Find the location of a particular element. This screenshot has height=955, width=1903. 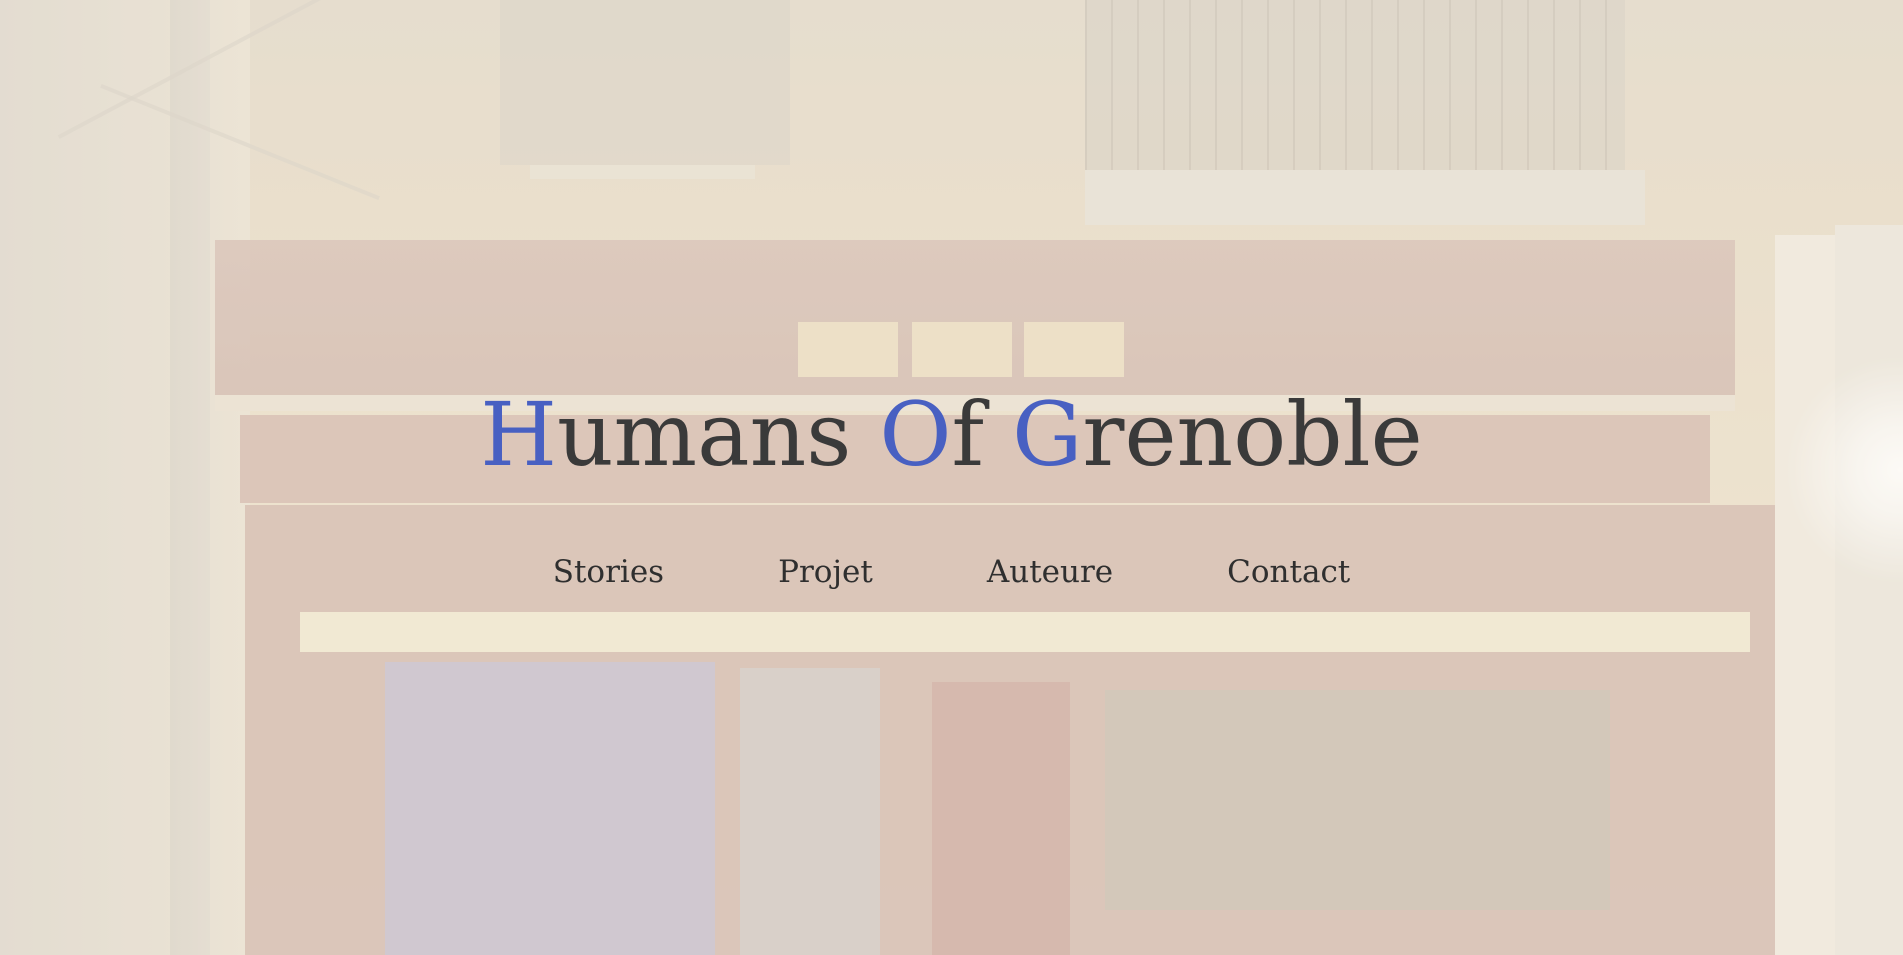

nav-link-projet: Projet is located at coordinates (825, 572).